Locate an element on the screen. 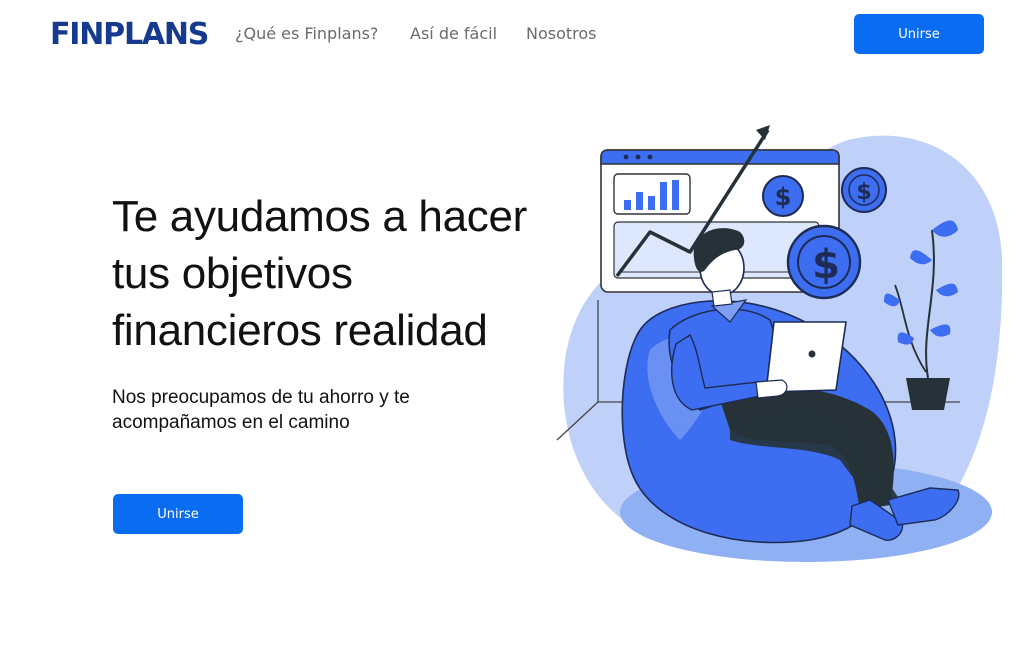 Image resolution: width=1036 pixels, height=648 pixels. header-join-button: Unirse is located at coordinates (919, 34).